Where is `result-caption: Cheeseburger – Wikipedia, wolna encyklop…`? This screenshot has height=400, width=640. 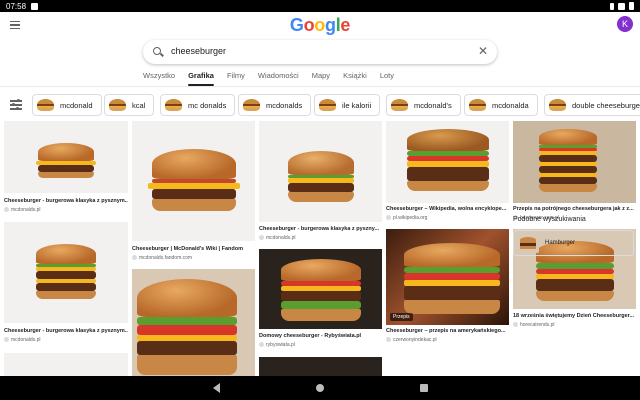 result-caption: Cheeseburger – Wikipedia, wolna encyklop… is located at coordinates (447, 209).